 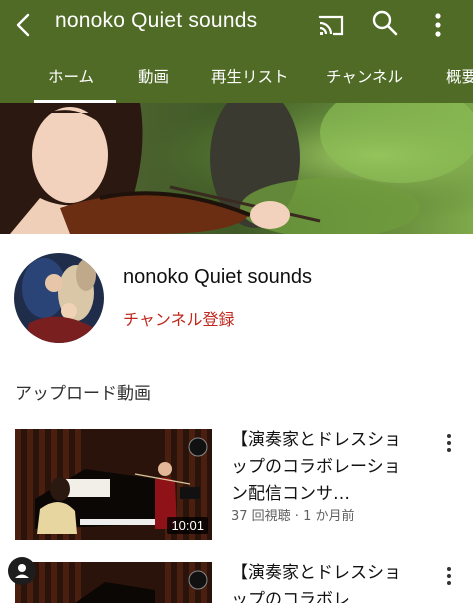 I want to click on subscribe-button: チャンネル登録, so click(x=179, y=318).